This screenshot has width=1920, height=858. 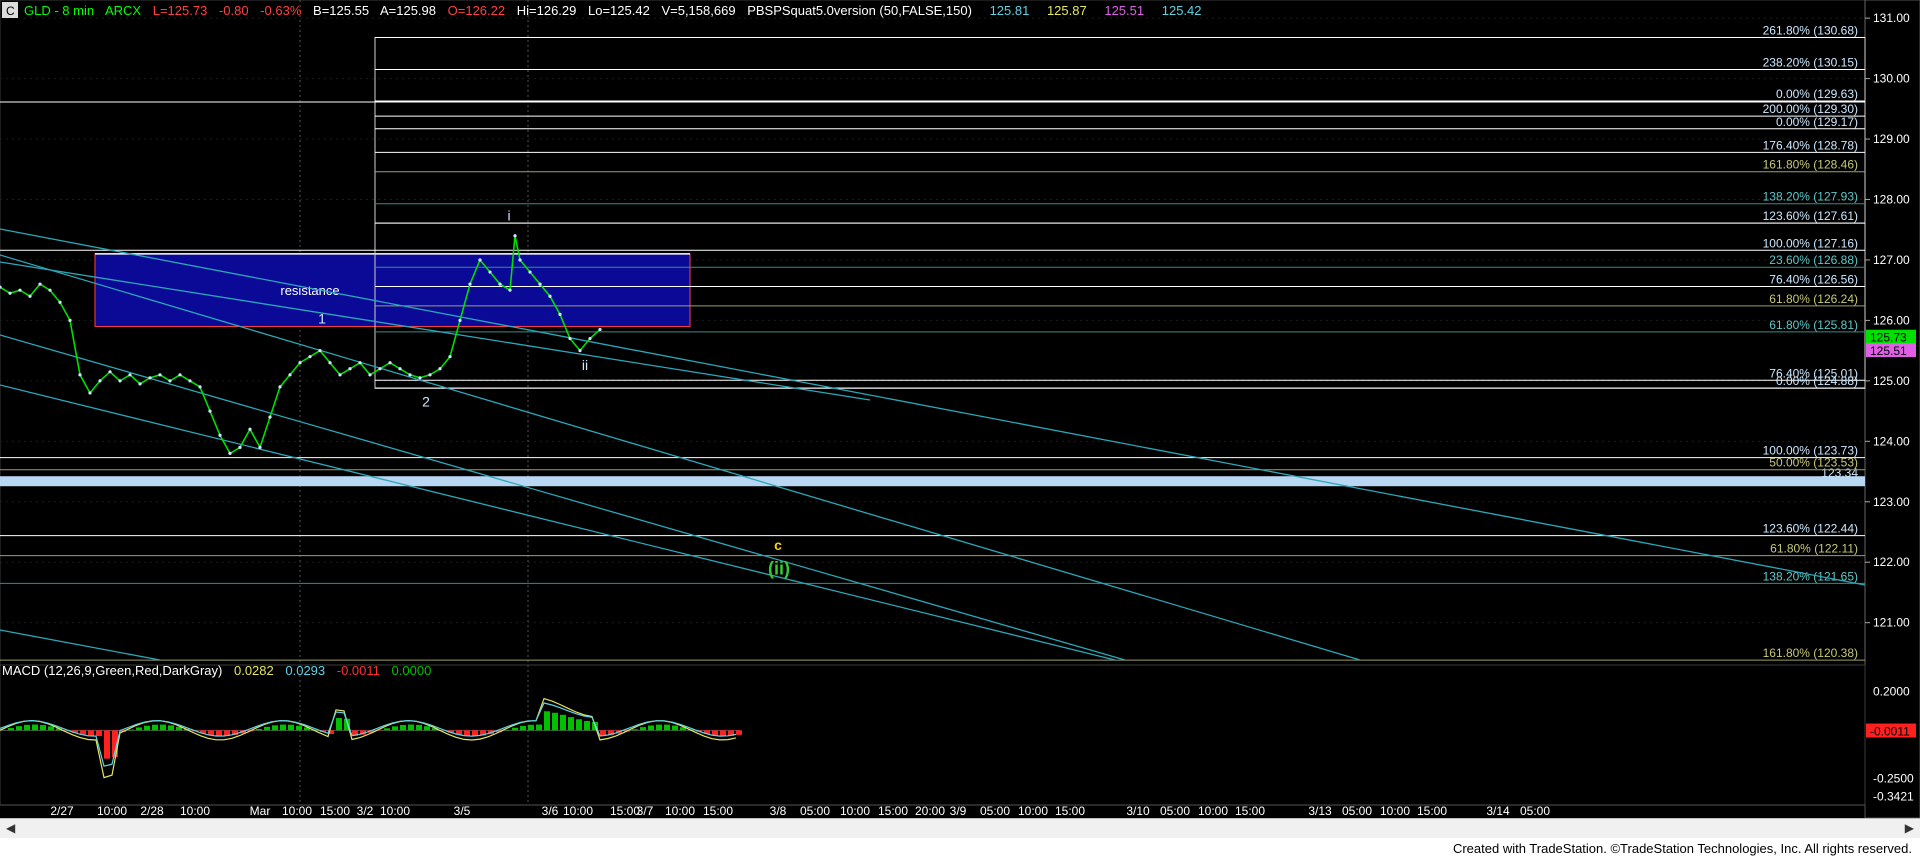 What do you see at coordinates (1817, 94) in the screenshot?
I see `fib-label: 0.00% (129.63)` at bounding box center [1817, 94].